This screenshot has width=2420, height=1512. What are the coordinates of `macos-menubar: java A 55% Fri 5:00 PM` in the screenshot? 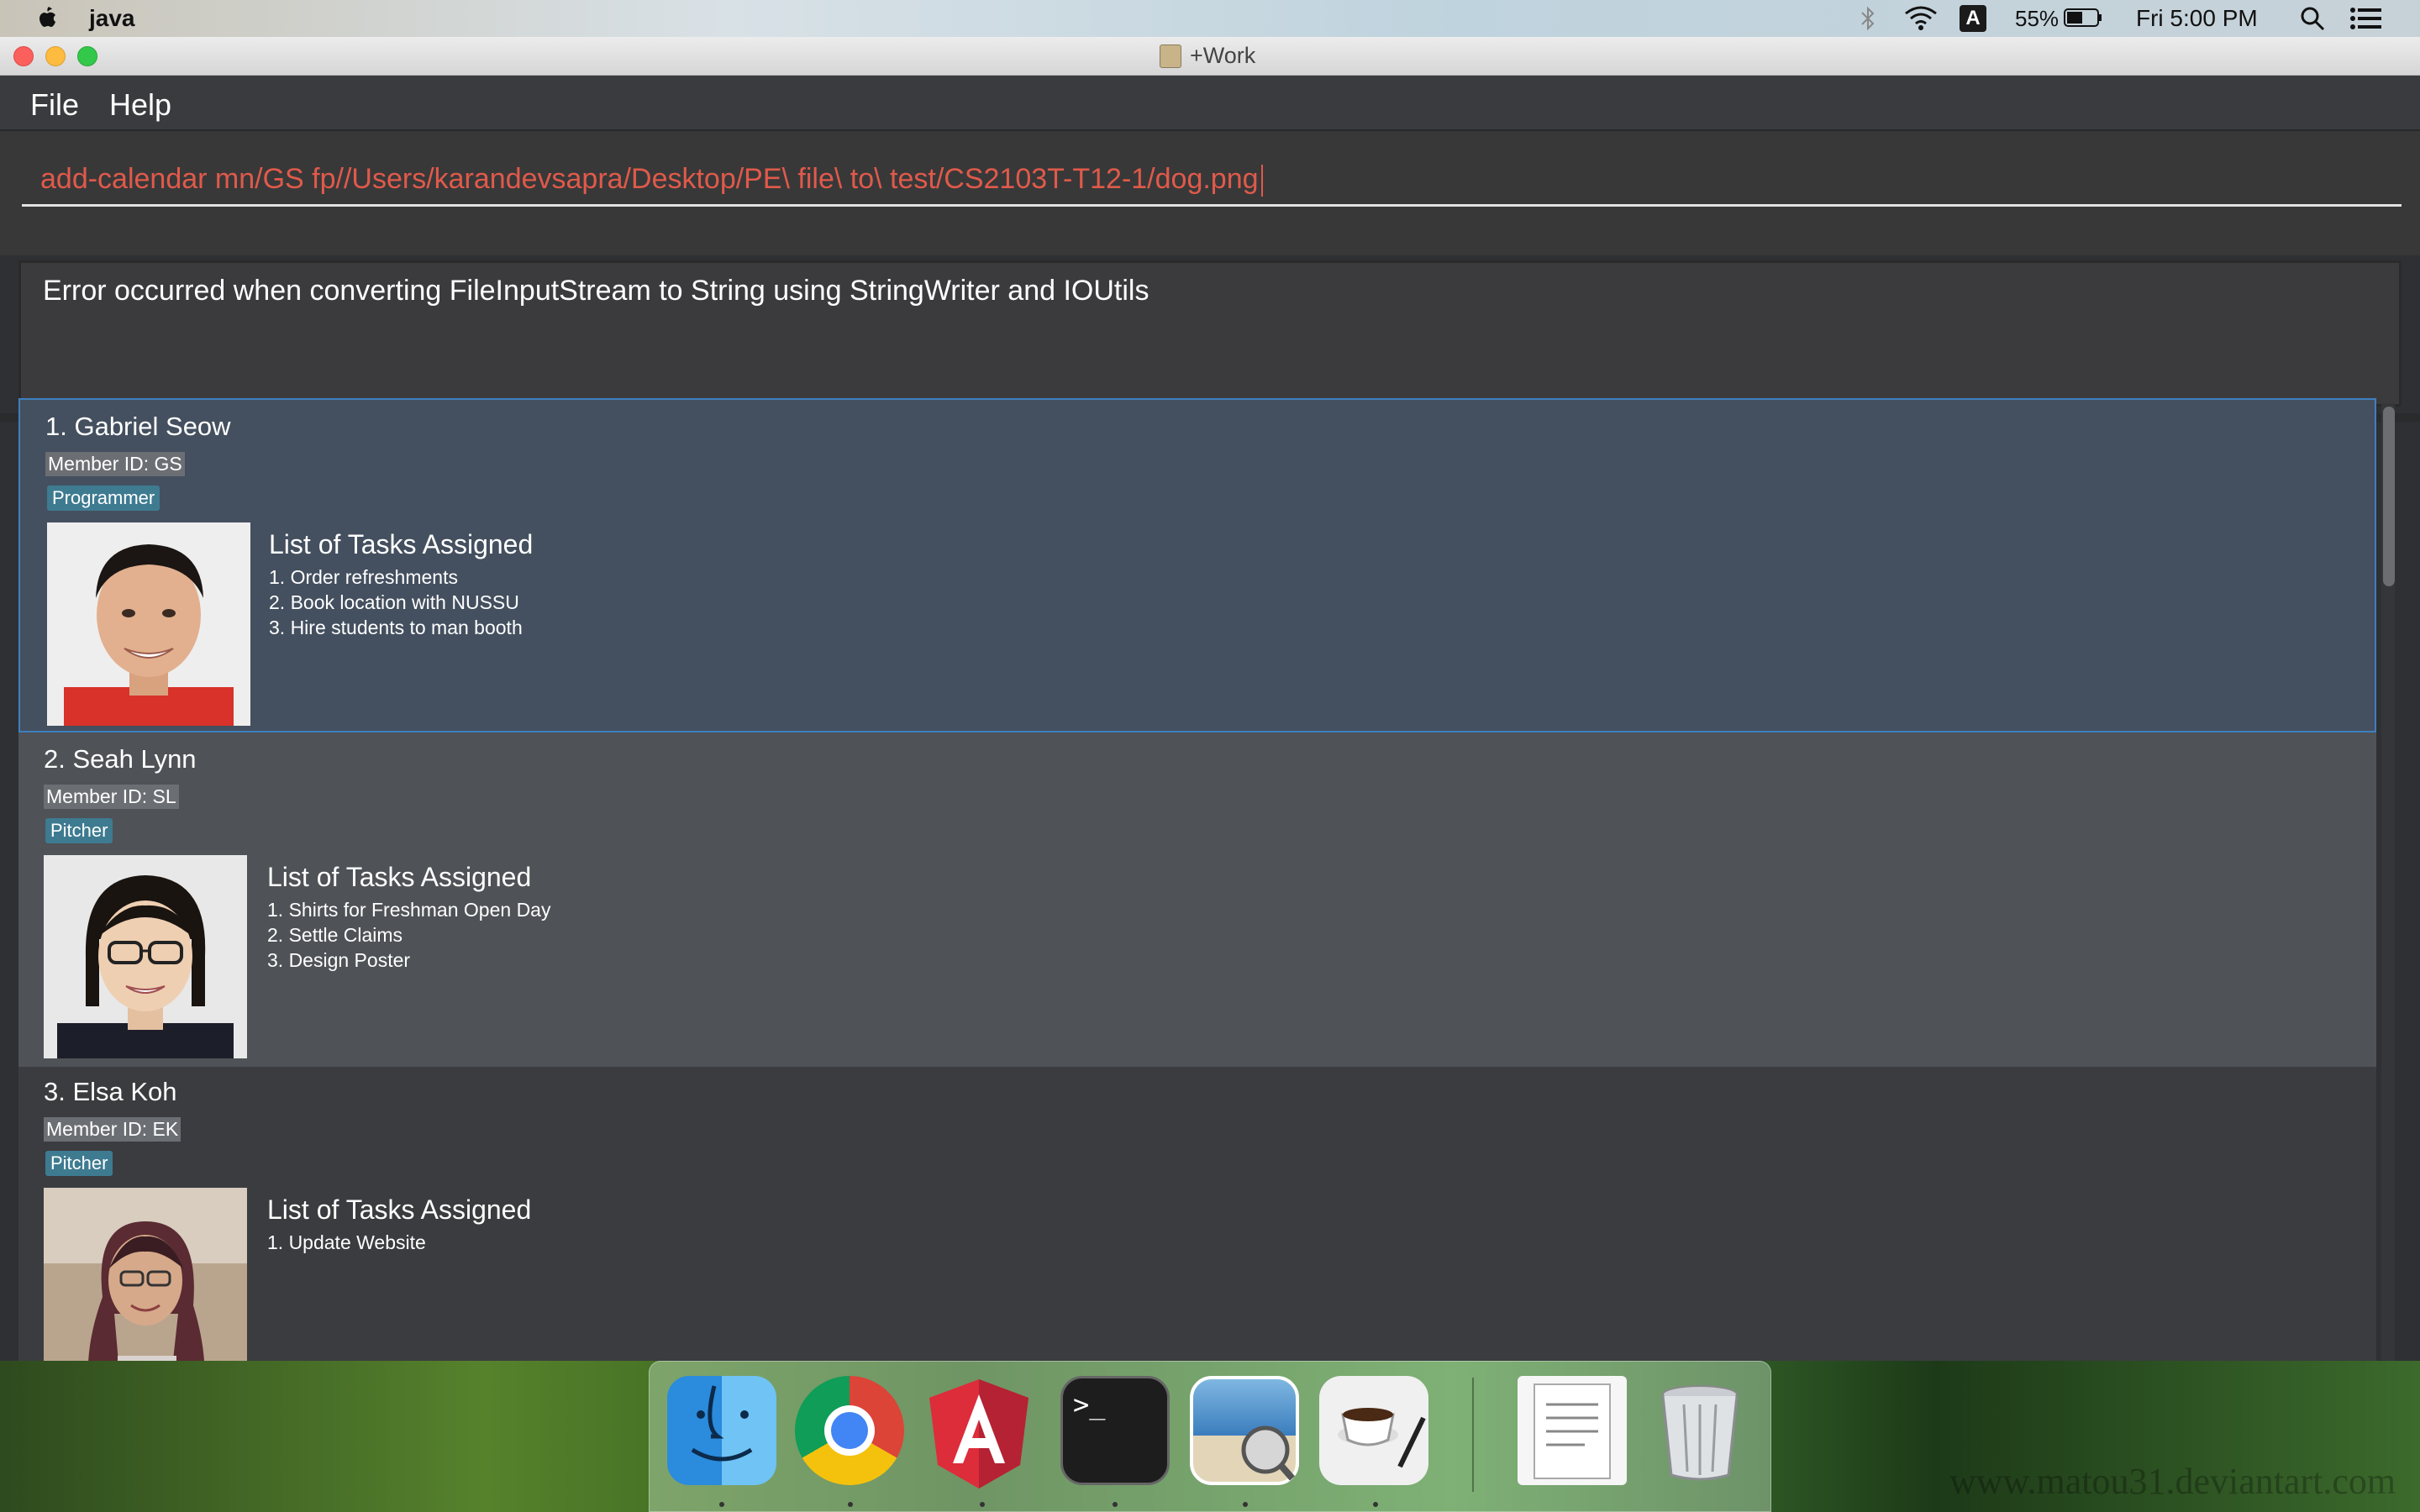 It's located at (1210, 18).